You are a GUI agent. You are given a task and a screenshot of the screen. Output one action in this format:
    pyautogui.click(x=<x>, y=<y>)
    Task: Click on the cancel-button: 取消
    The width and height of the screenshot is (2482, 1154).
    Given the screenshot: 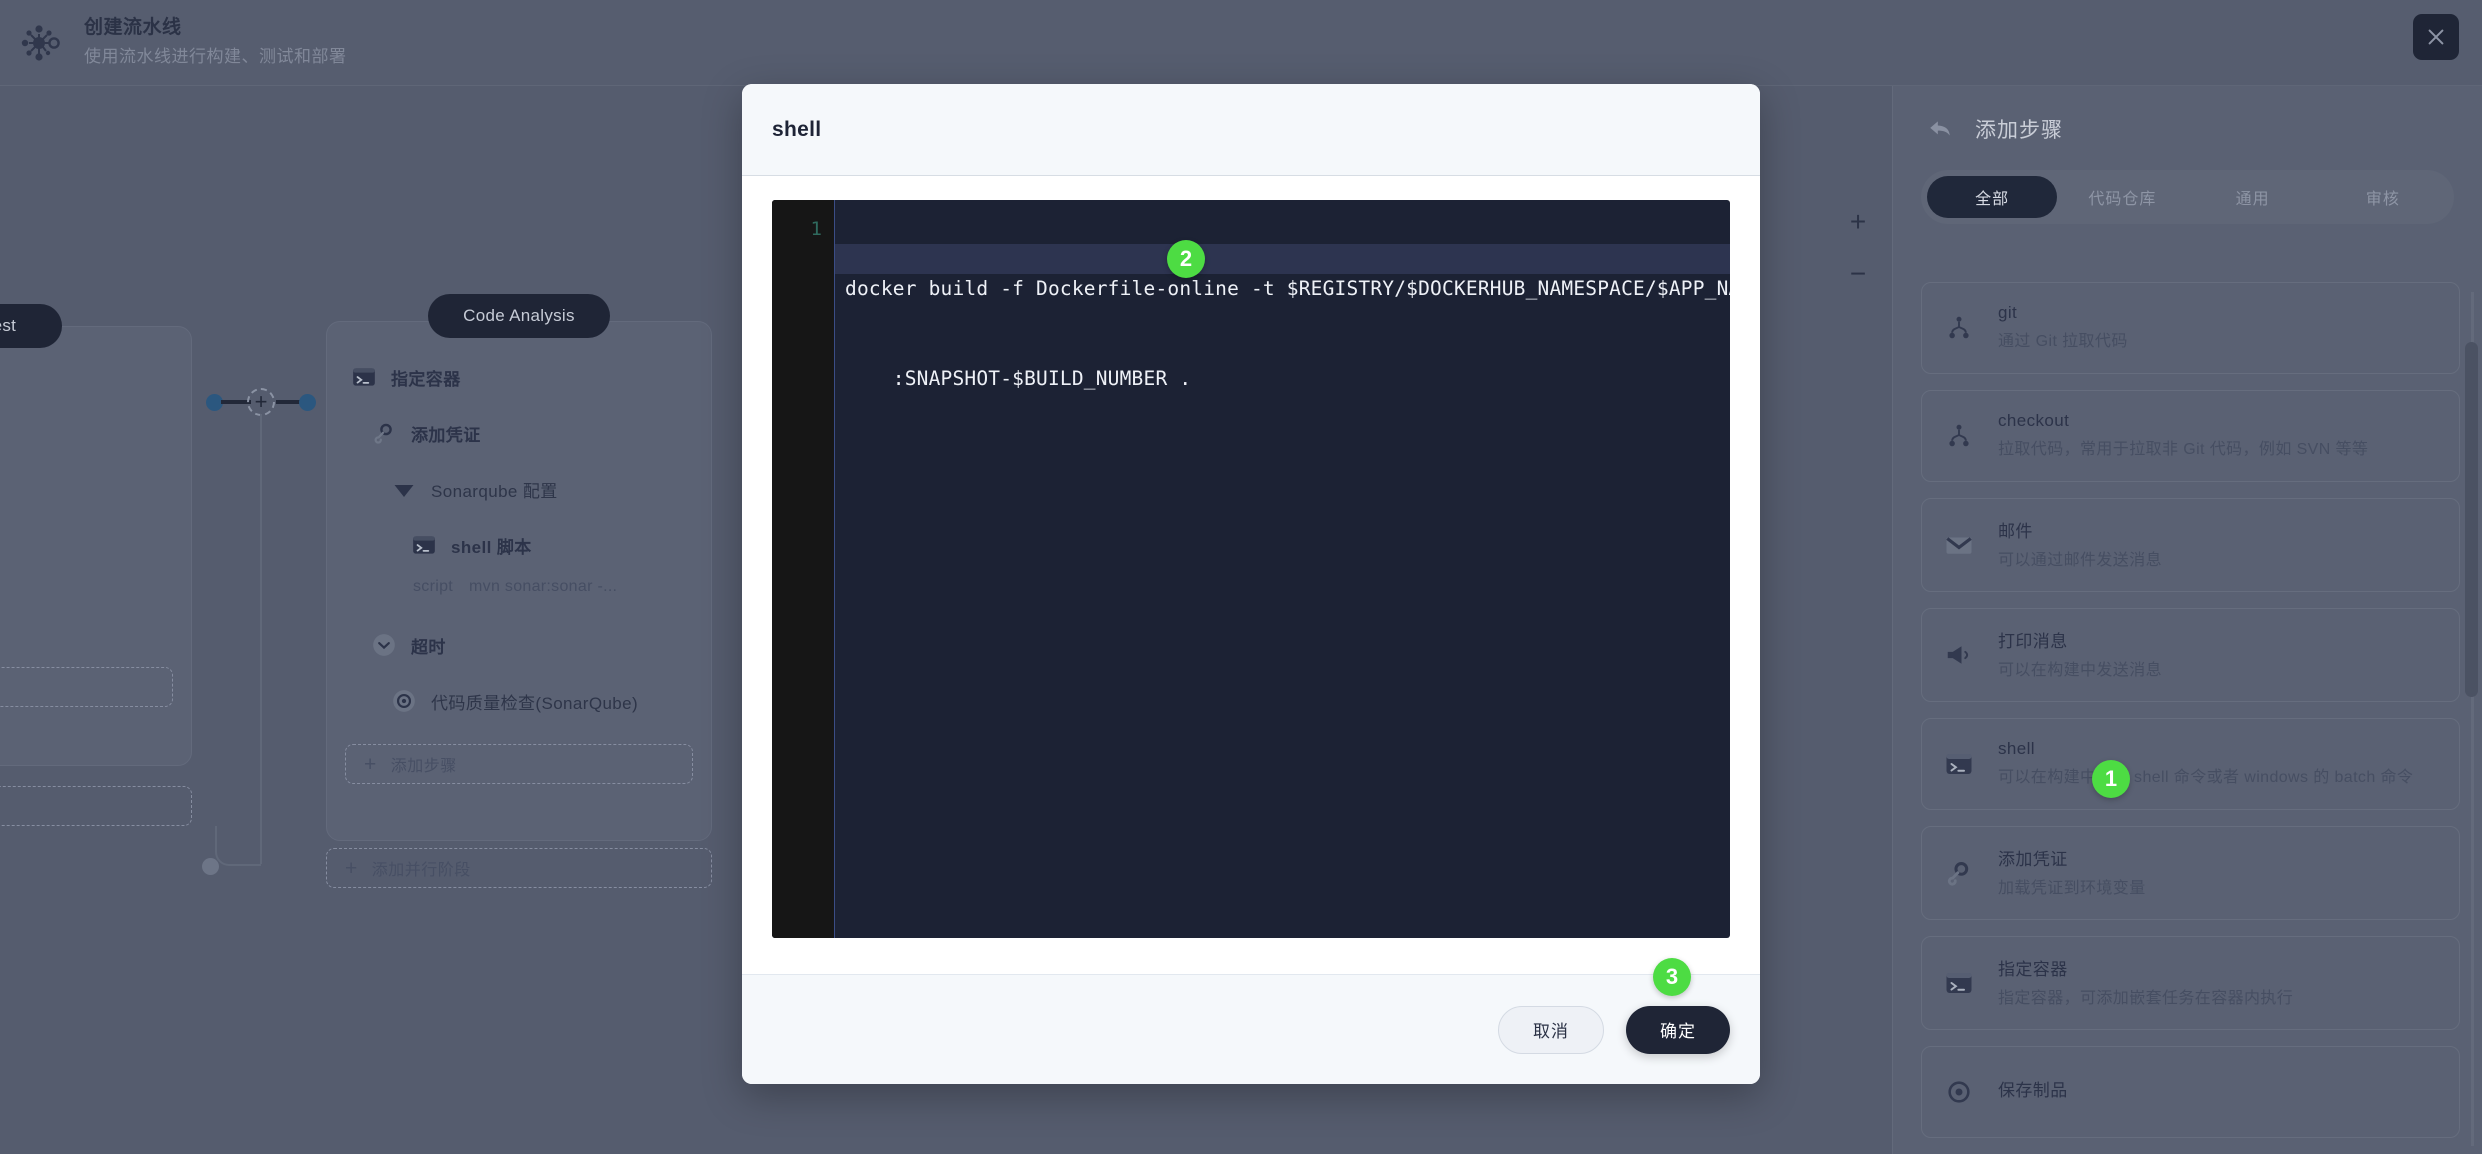 What is the action you would take?
    pyautogui.click(x=1551, y=1029)
    